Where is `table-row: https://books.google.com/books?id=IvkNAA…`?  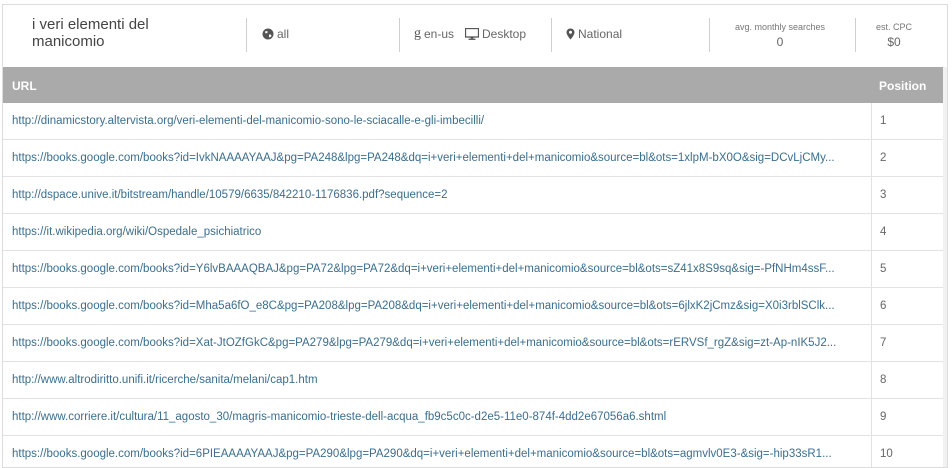
table-row: https://books.google.com/books?id=IvkNAA… is located at coordinates (475, 158).